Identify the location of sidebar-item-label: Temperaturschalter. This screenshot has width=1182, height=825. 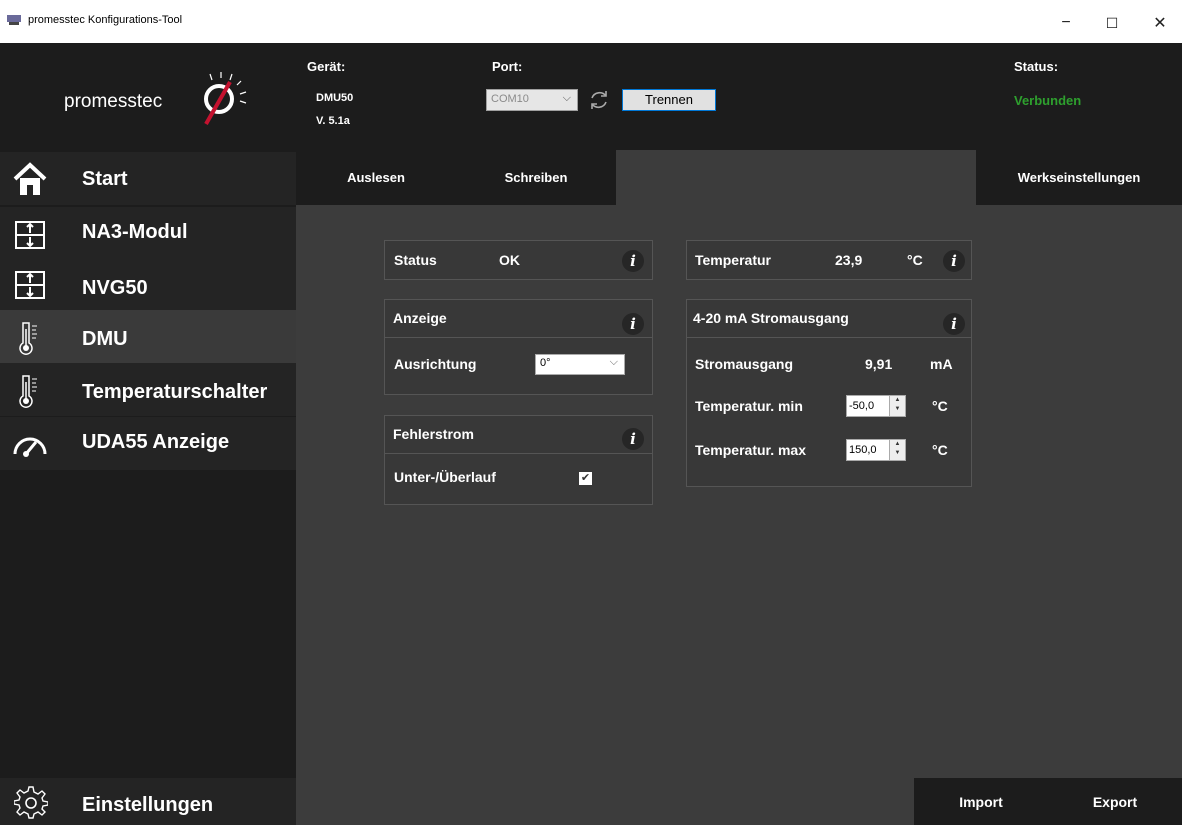
(175, 392).